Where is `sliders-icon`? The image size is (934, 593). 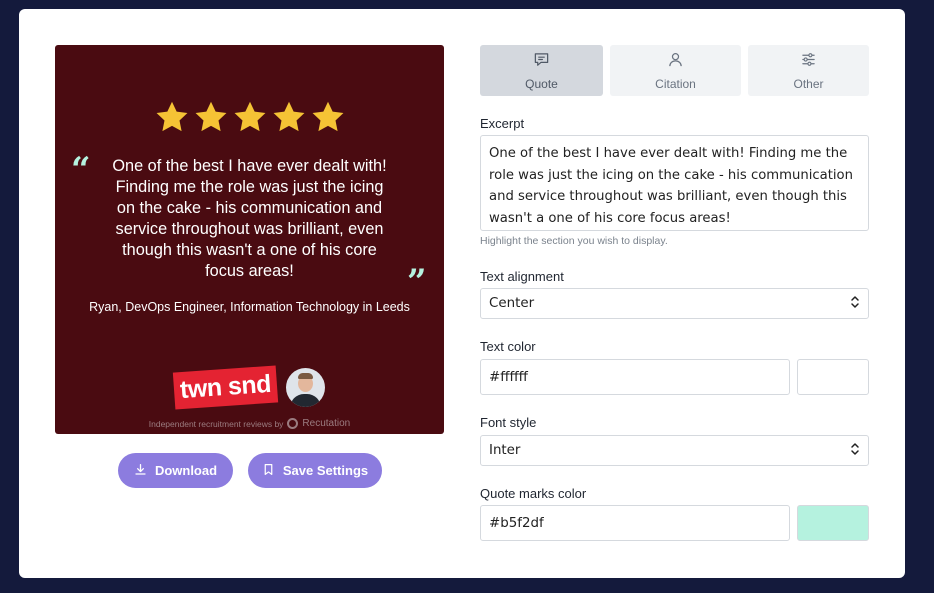 sliders-icon is located at coordinates (808, 61).